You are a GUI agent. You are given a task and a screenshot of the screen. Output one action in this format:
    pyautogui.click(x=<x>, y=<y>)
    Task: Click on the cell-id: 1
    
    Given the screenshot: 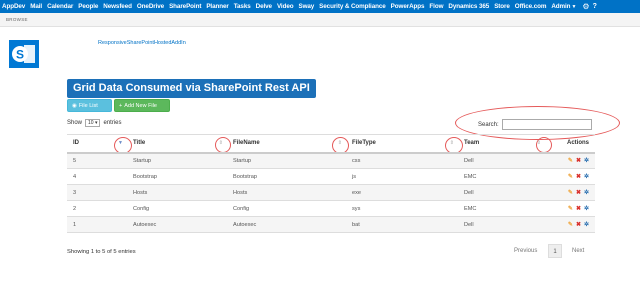 What is the action you would take?
    pyautogui.click(x=97, y=224)
    